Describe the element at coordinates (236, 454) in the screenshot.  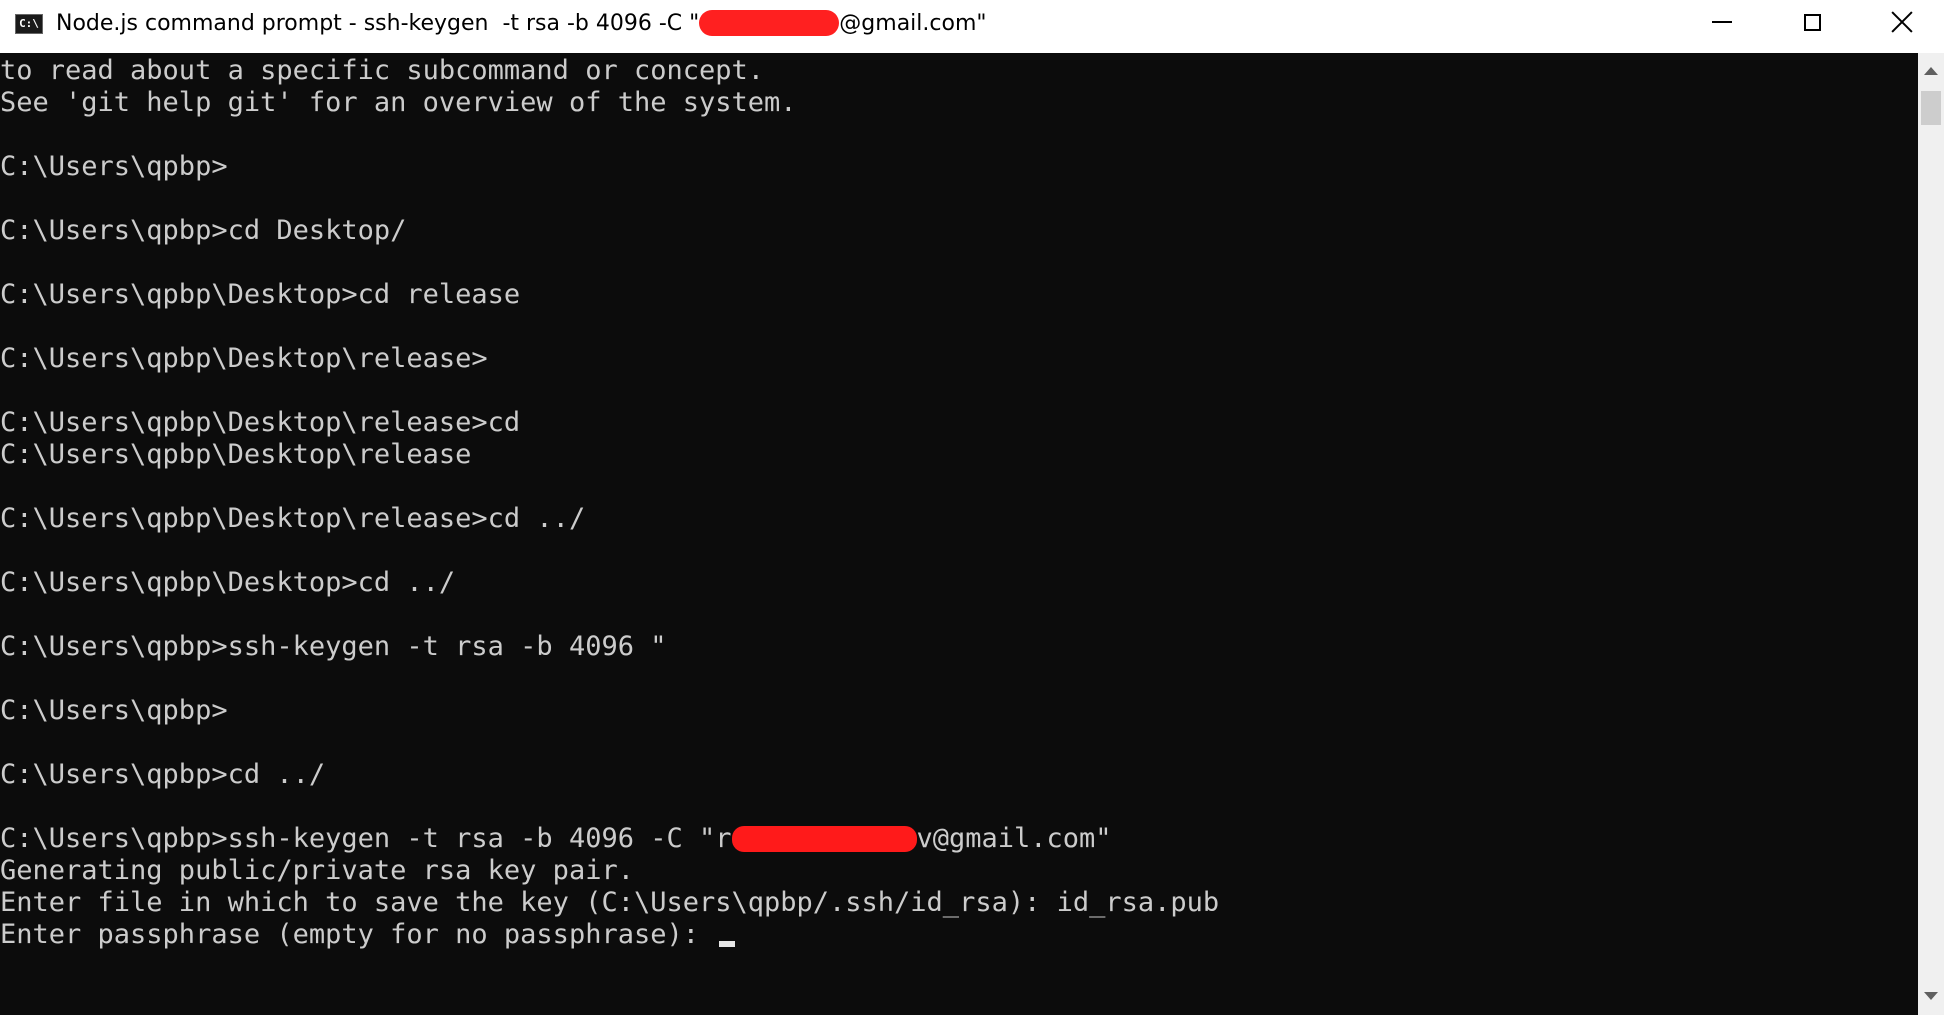
I see `console-line: C:\Users\qpbp\Desktop\release` at that location.